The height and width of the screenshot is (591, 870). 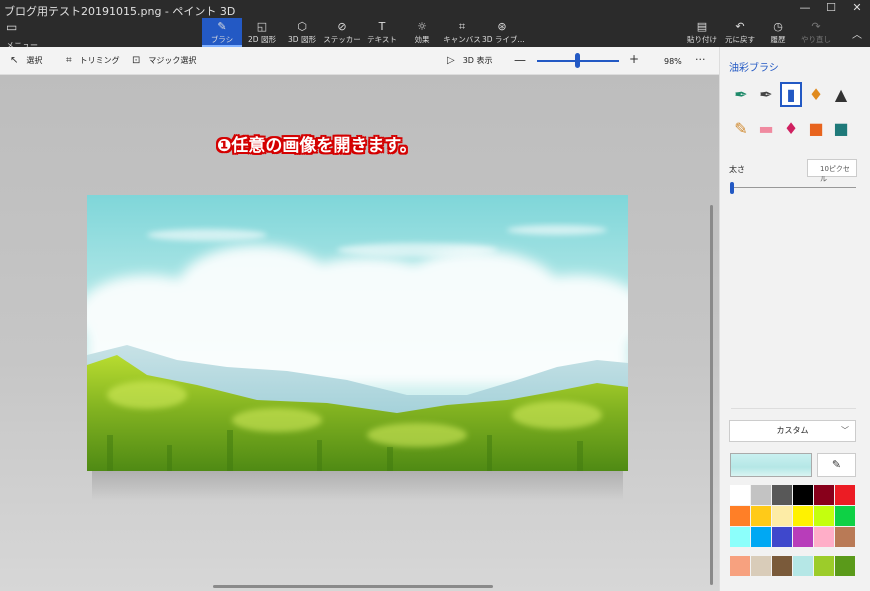 I want to click on paste-button: ▤ 貼り付け, so click(x=702, y=31).